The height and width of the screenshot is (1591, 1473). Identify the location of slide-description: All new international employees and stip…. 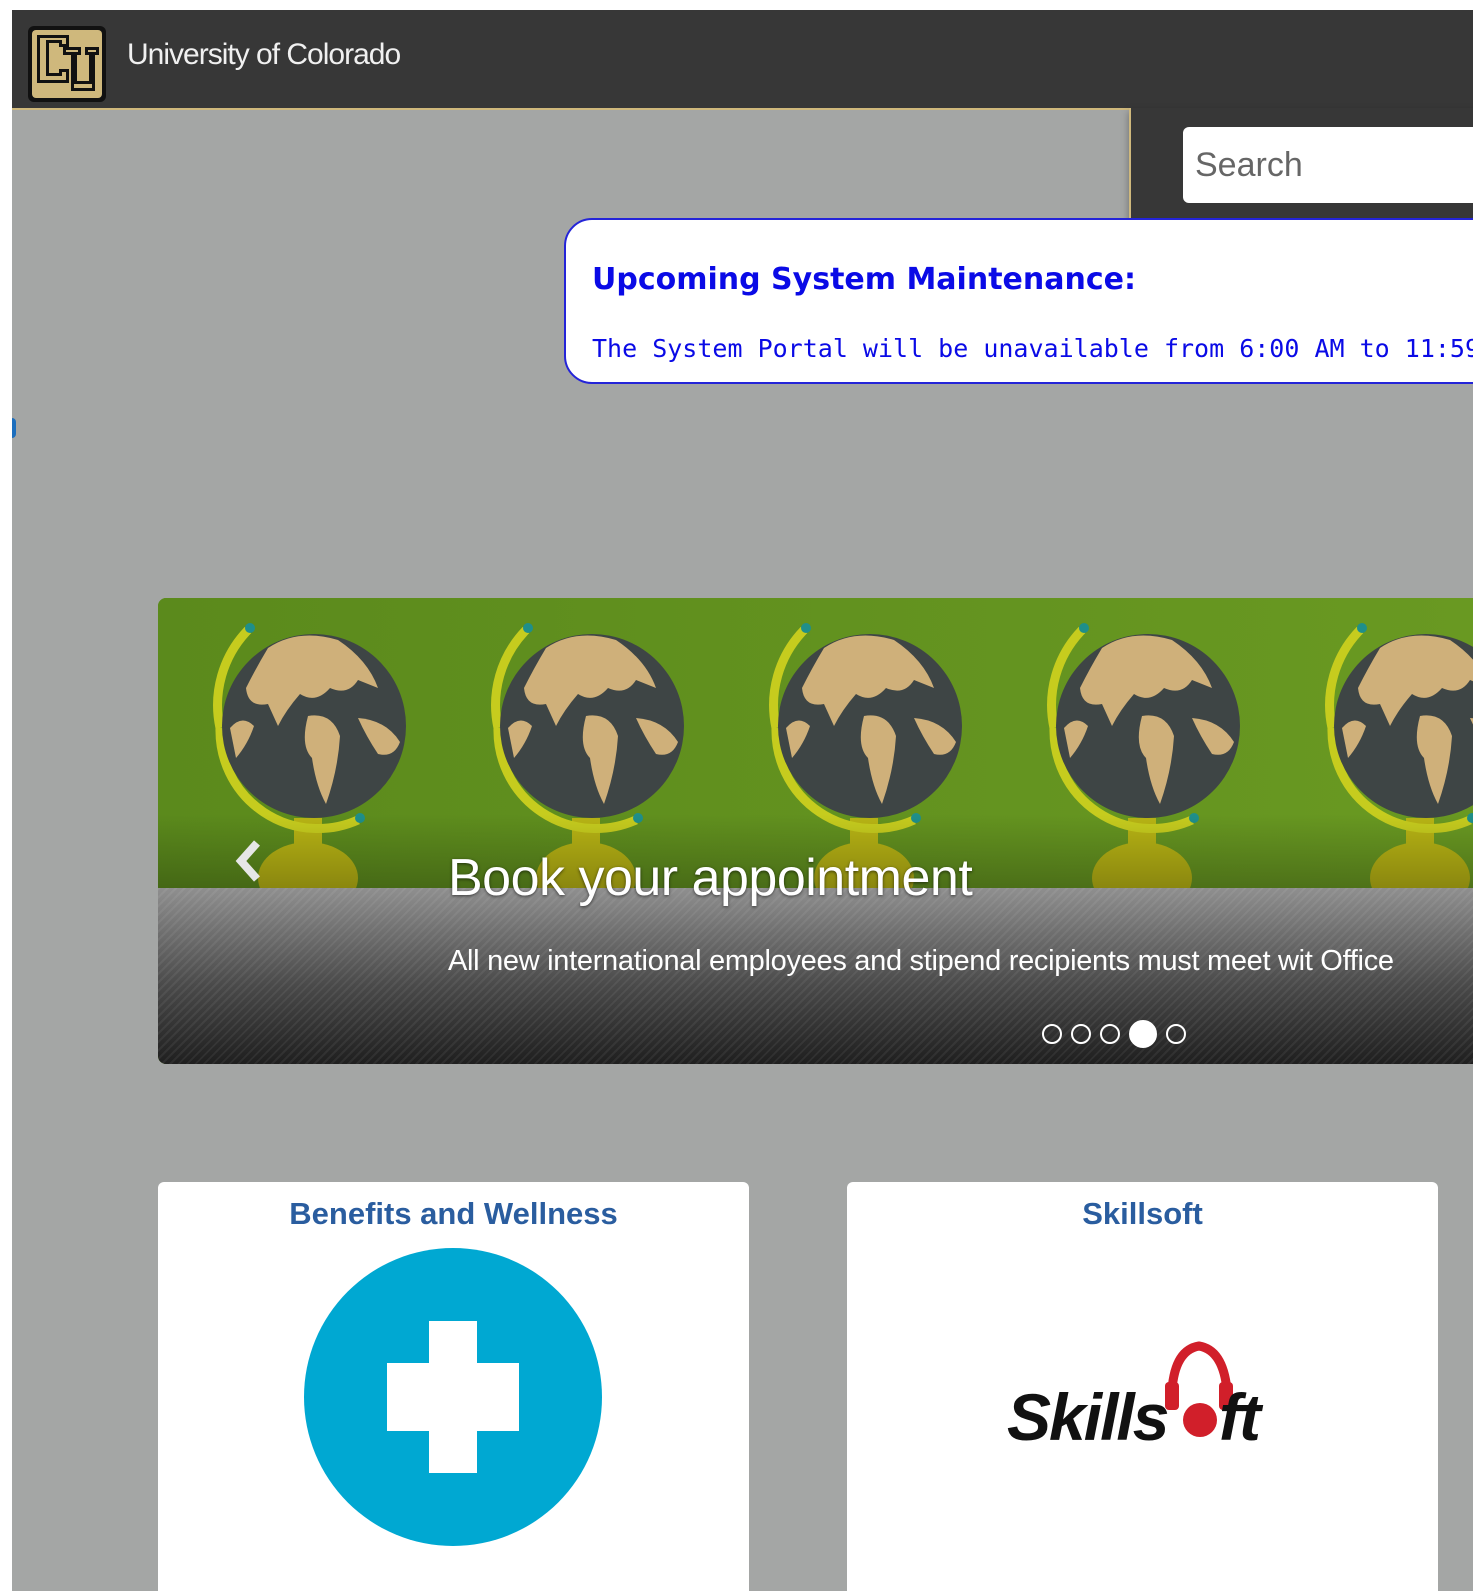
(921, 961).